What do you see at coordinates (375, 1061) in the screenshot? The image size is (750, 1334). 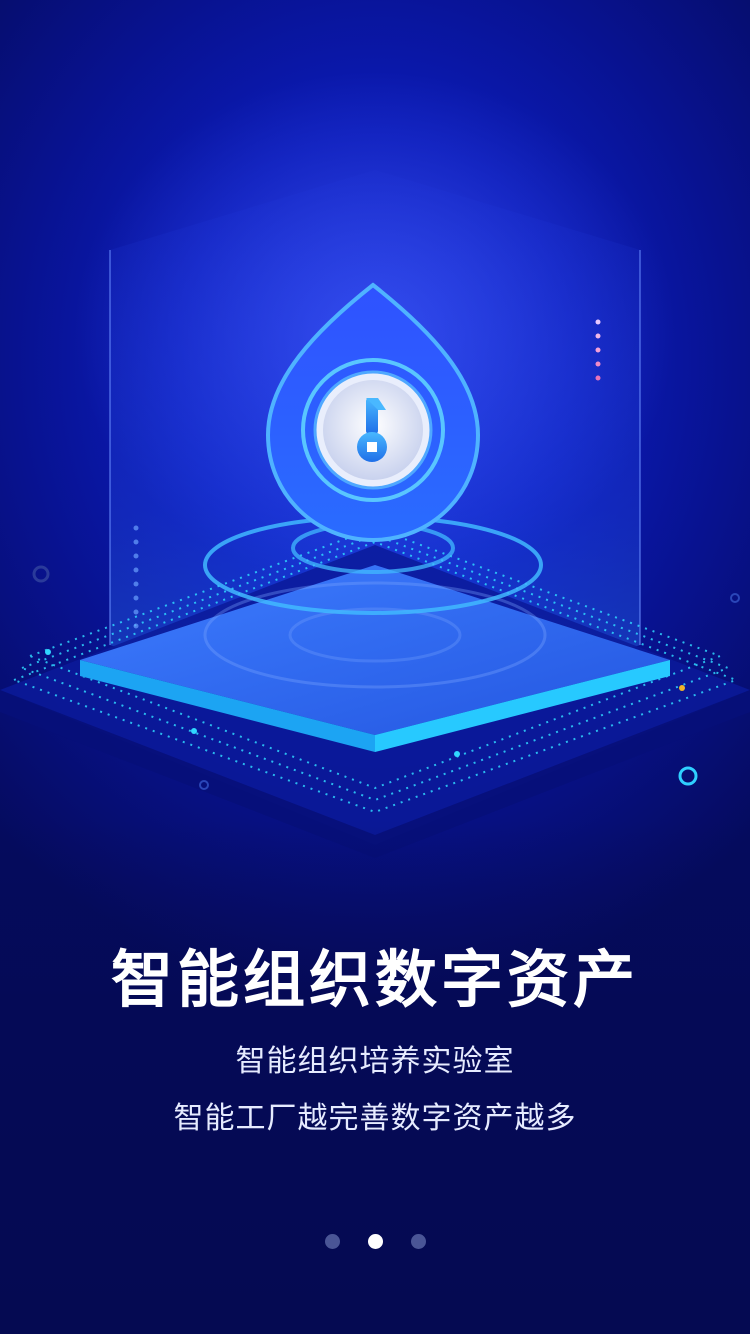 I see `onboarding-subtitle-line-1: 智能组织培养实验室` at bounding box center [375, 1061].